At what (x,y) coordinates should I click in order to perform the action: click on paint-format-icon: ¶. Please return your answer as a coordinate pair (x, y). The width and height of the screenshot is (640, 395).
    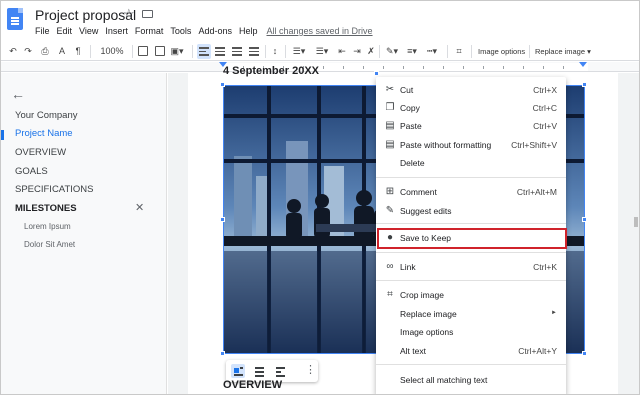
    Looking at the image, I should click on (78, 51).